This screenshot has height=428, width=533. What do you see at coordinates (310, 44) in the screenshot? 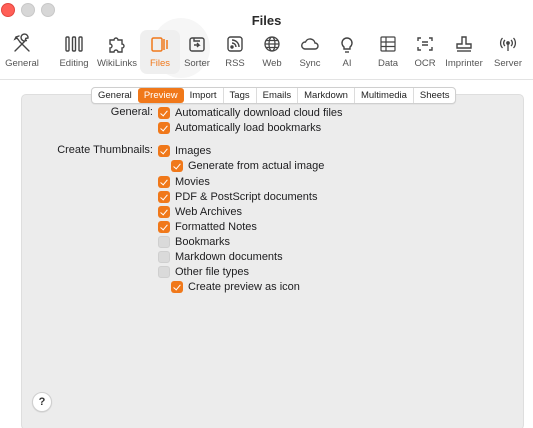
I see `cloud-icon` at bounding box center [310, 44].